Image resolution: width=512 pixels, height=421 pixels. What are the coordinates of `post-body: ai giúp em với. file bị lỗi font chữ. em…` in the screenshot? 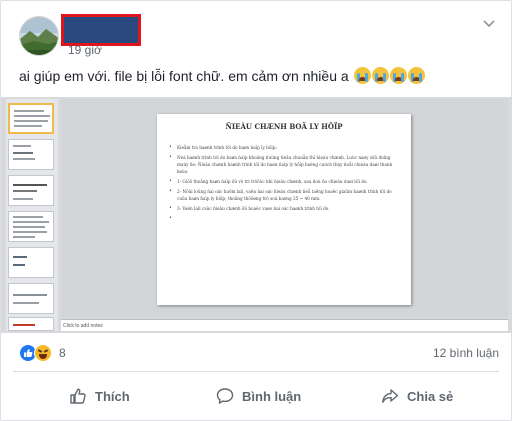 It's located at (222, 76).